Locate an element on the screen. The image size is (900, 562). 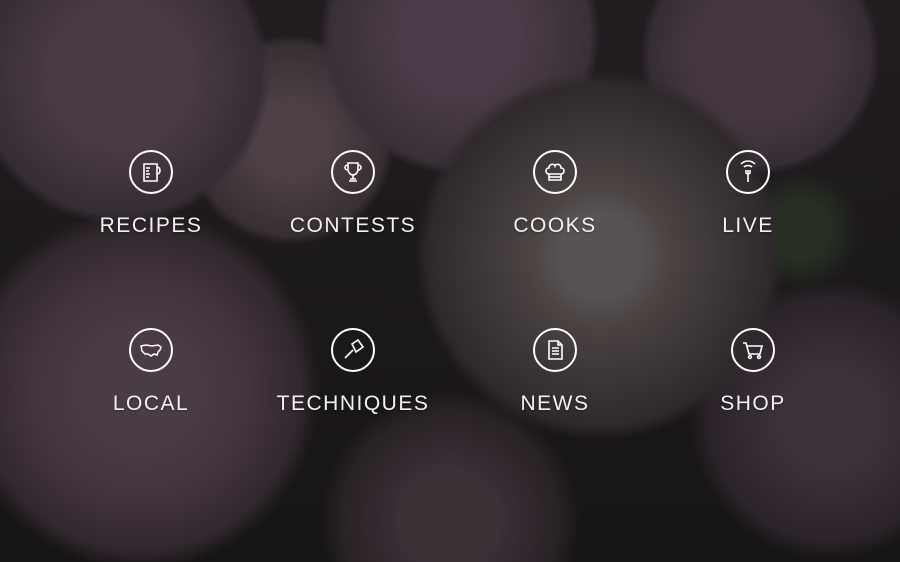
menu-item-techniques: TECHNIQUES is located at coordinates (353, 388).